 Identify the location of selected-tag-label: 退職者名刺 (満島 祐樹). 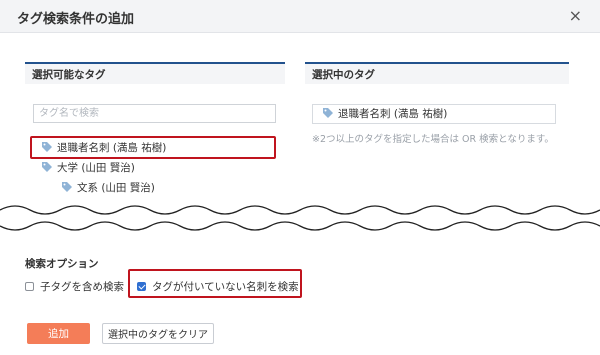
(393, 114).